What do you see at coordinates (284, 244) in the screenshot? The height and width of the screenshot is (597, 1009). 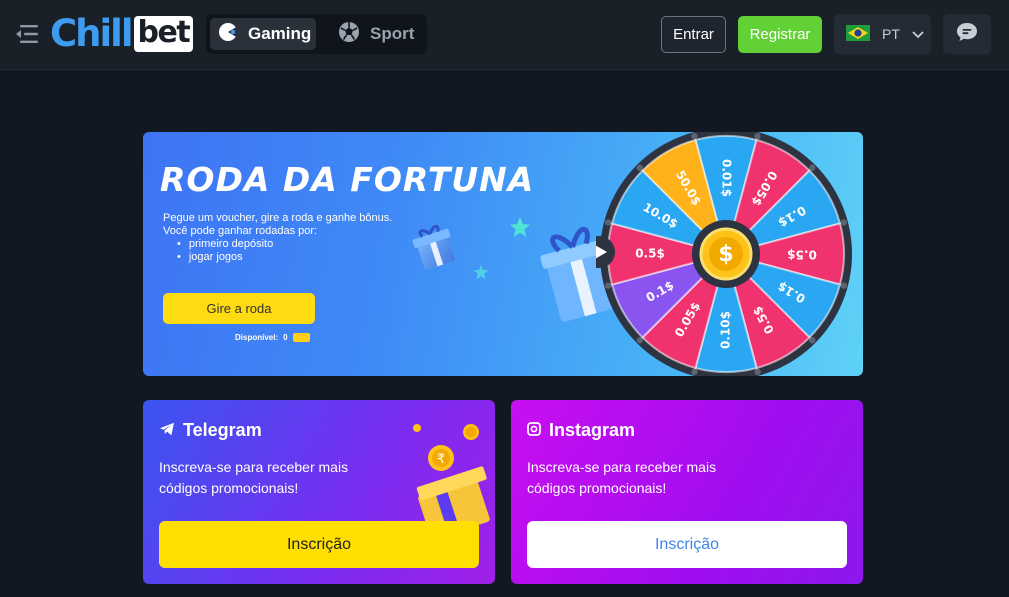 I see `bullet-item: primeiro depósito` at bounding box center [284, 244].